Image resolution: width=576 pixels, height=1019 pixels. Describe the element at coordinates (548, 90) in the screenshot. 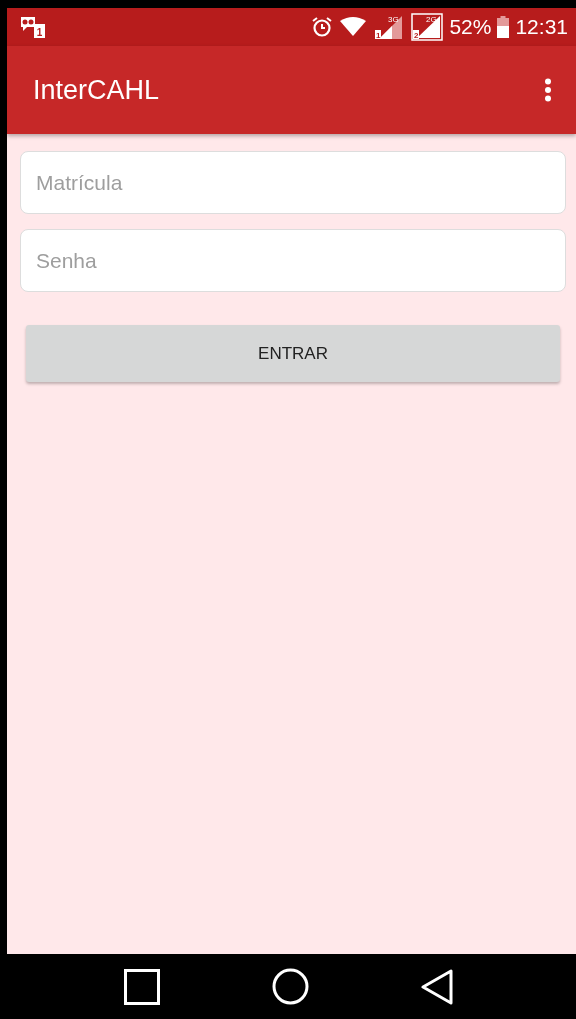

I see `more-menu-icon` at that location.